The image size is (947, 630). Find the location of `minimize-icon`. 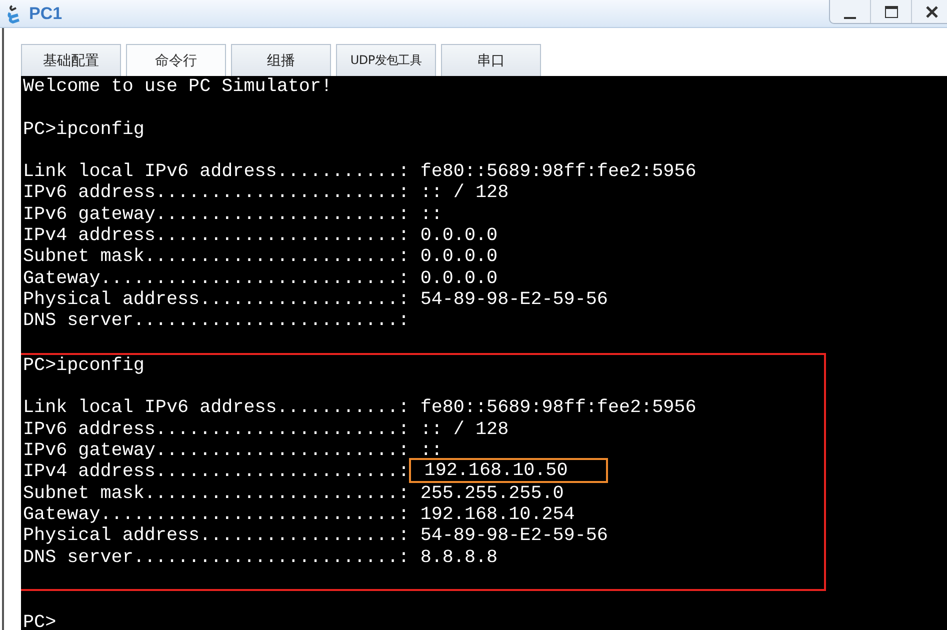

minimize-icon is located at coordinates (850, 17).